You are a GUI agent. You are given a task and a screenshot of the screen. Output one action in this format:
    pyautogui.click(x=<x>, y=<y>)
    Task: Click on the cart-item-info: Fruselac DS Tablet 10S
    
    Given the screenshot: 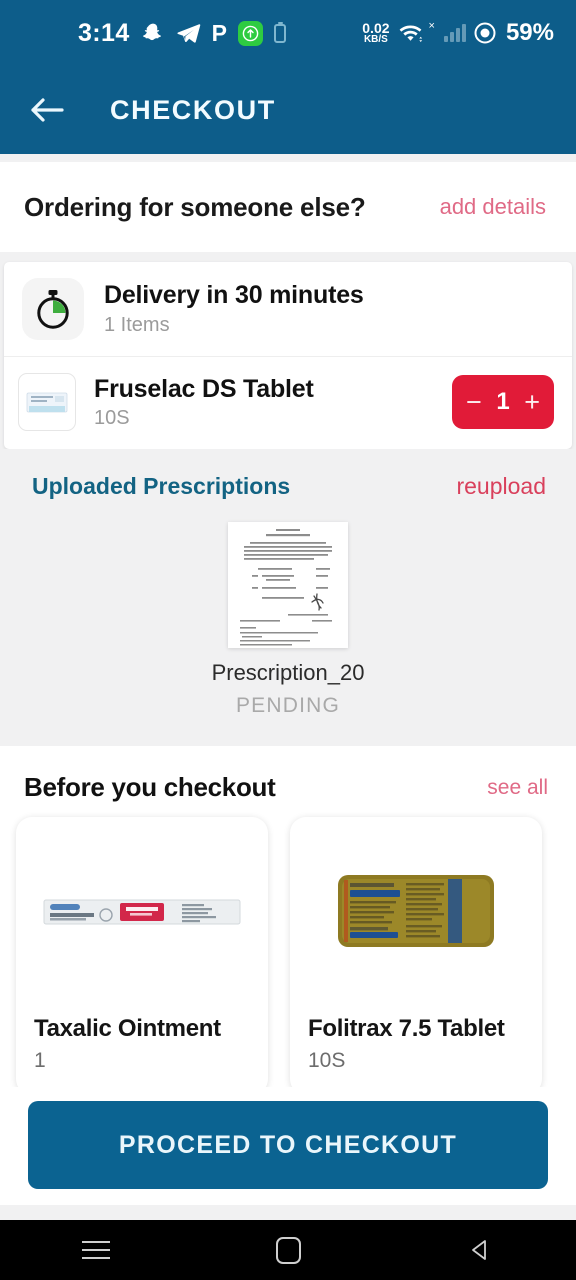 What is the action you would take?
    pyautogui.click(x=264, y=402)
    